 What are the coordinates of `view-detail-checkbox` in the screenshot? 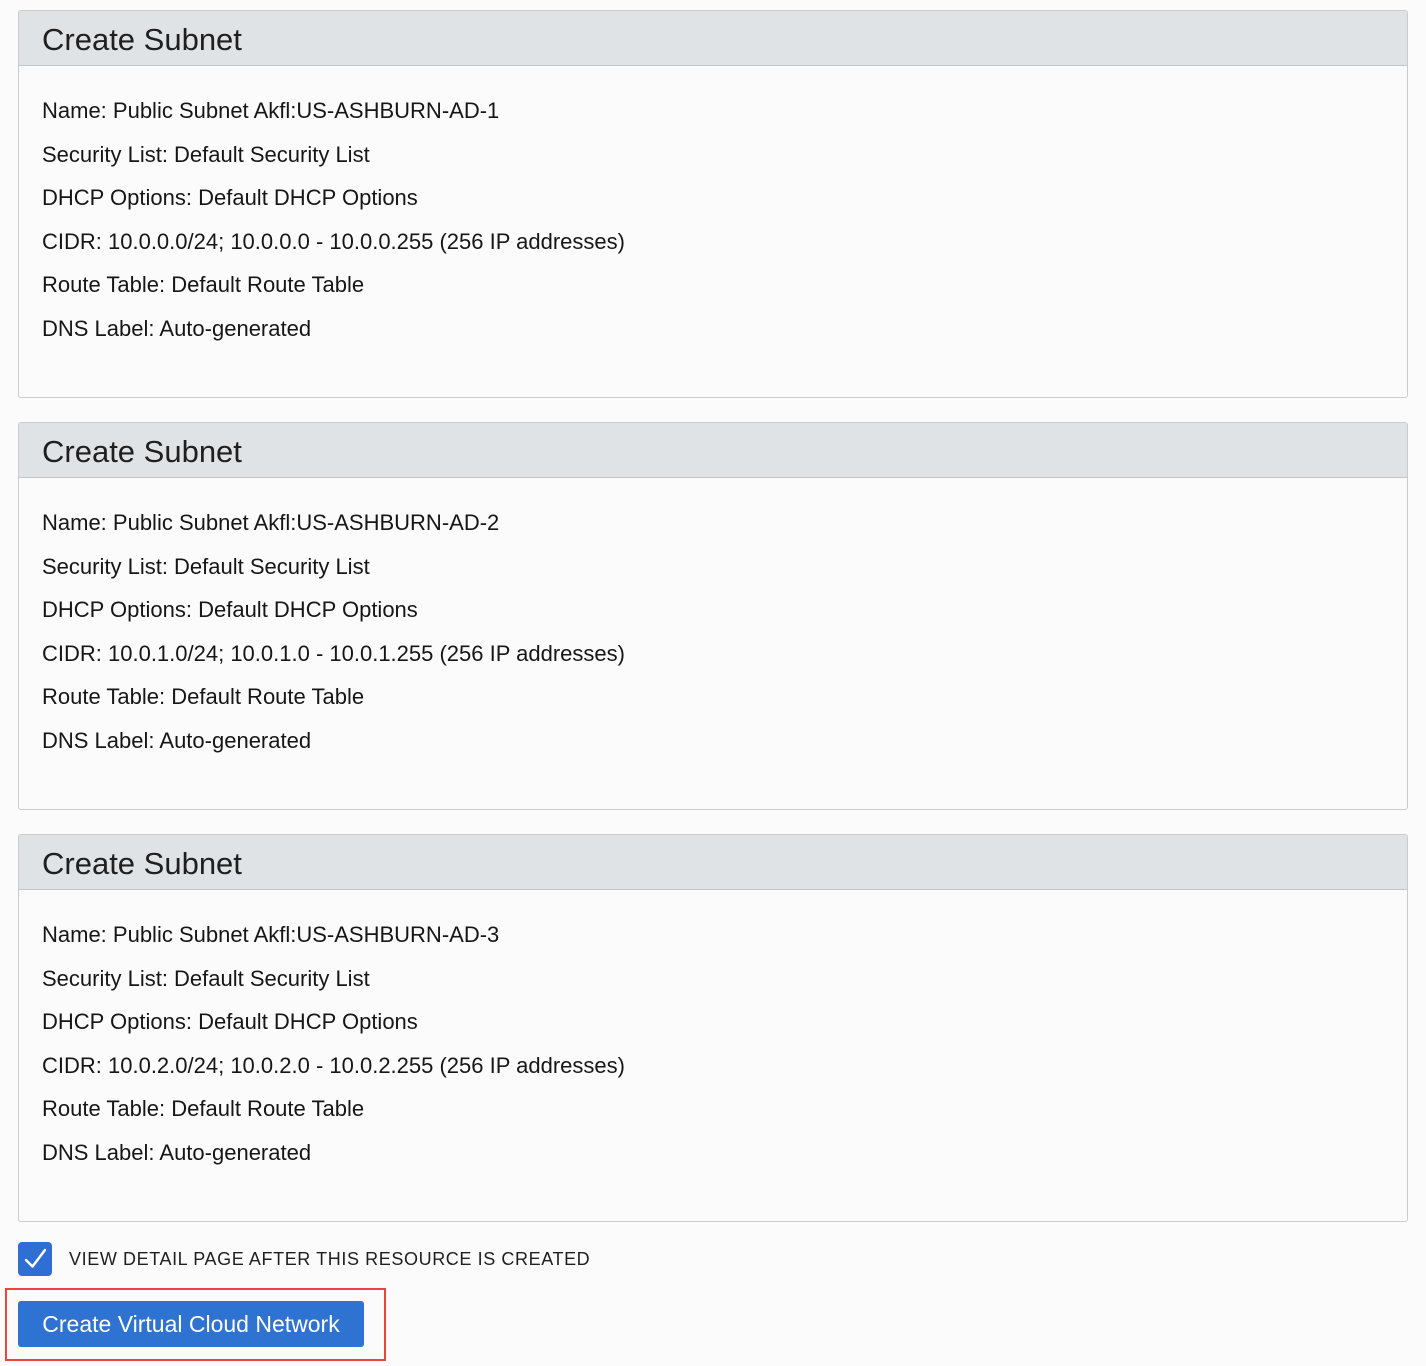 It's located at (35, 1259).